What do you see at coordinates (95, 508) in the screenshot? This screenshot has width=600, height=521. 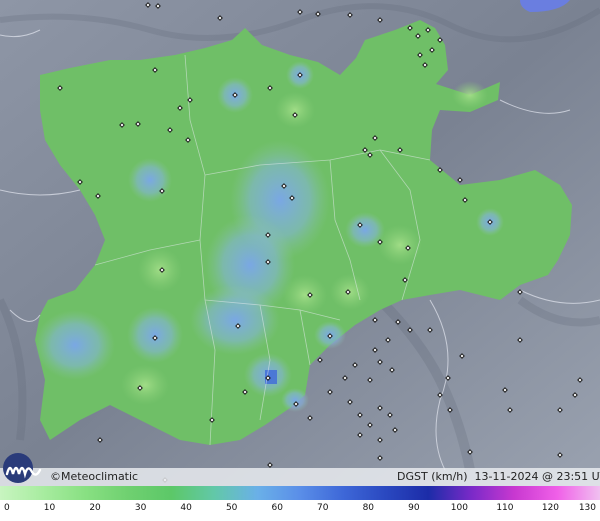 I see `scale-tick-label: 20` at bounding box center [95, 508].